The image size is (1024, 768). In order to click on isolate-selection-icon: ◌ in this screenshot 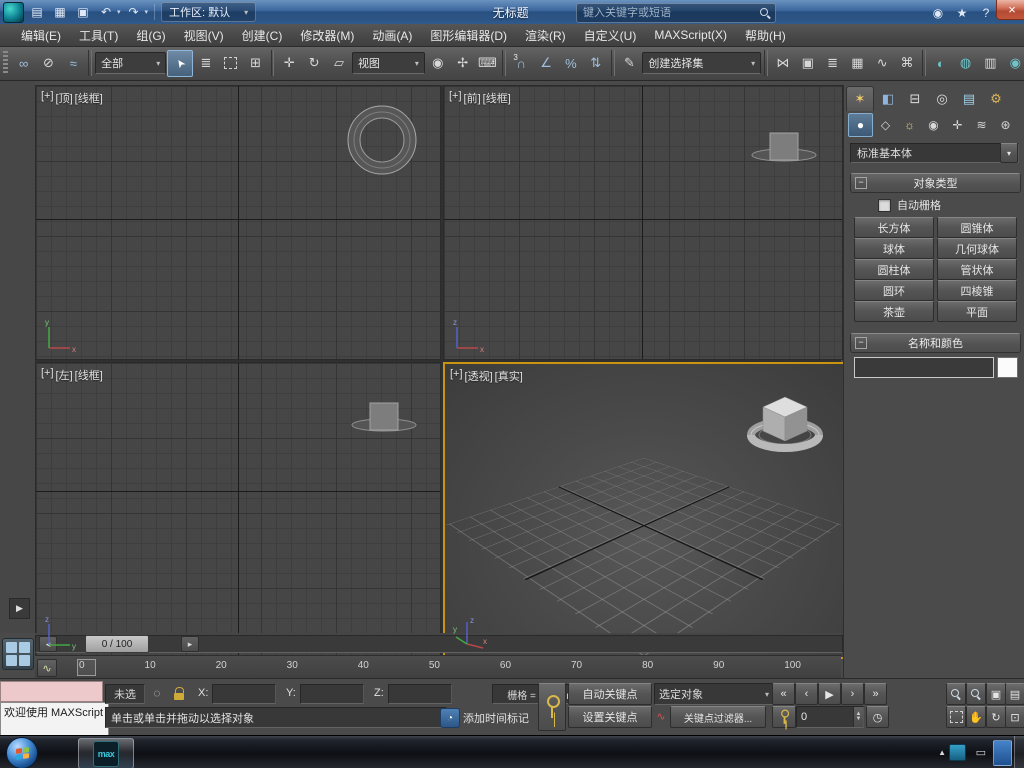, I will do `click(157, 693)`.